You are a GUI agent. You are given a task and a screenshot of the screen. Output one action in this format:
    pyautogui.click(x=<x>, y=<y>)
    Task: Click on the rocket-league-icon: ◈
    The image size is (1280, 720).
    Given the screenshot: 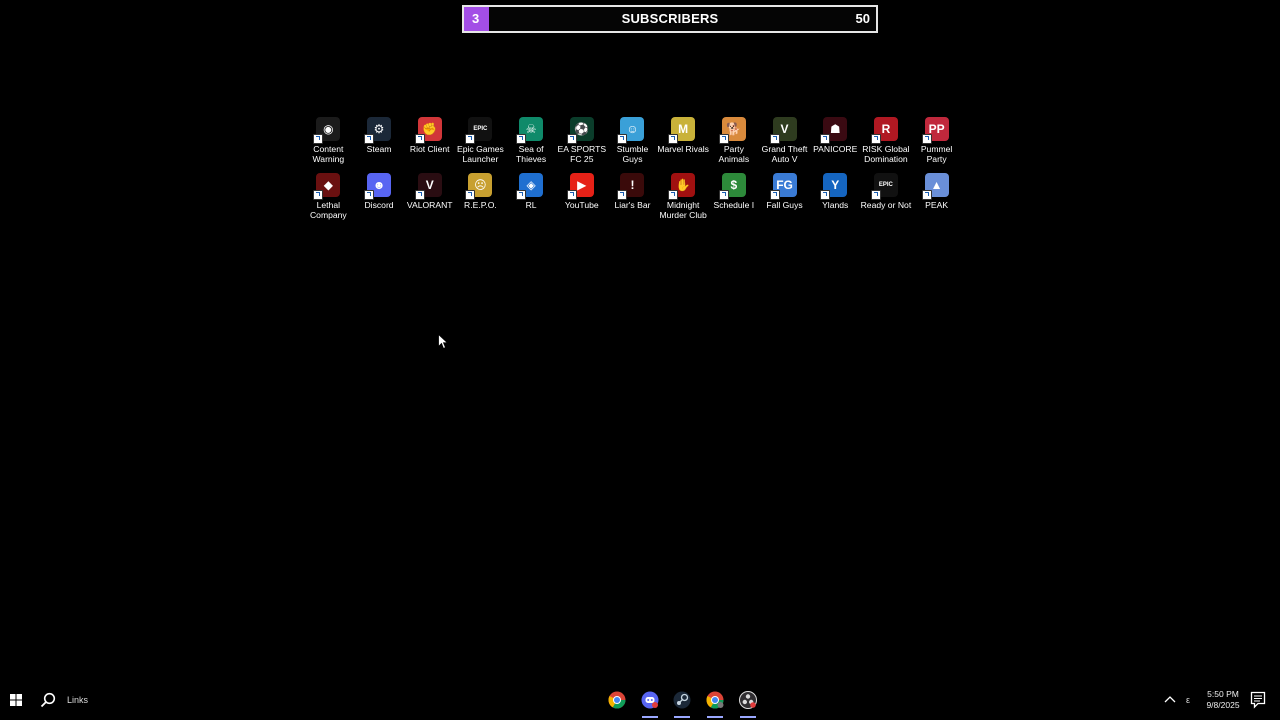 What is the action you would take?
    pyautogui.click(x=530, y=186)
    